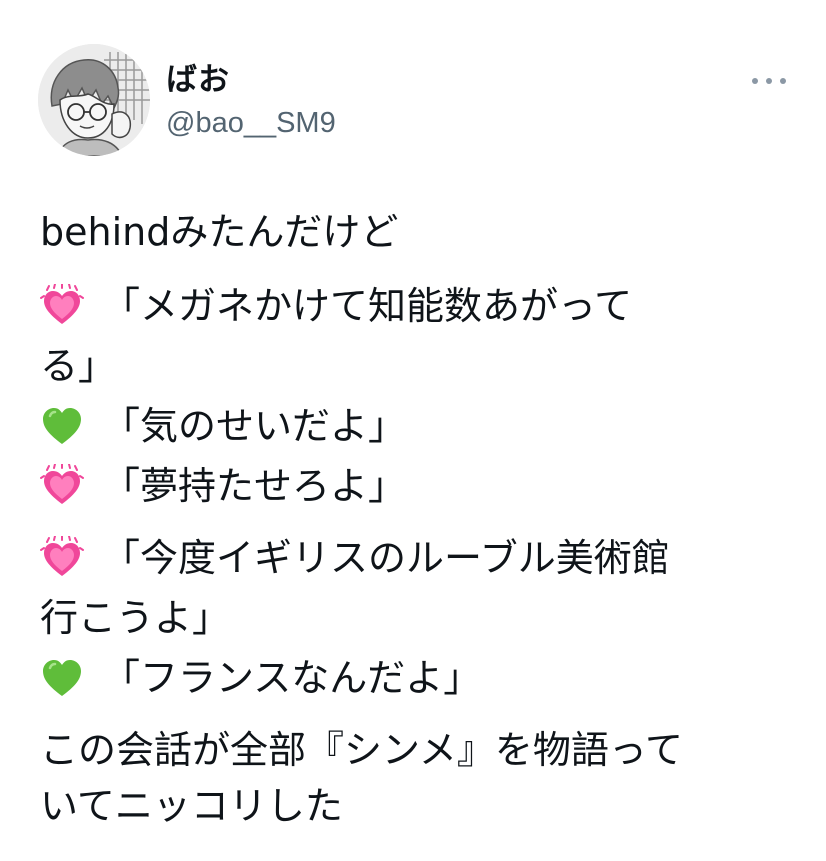 This screenshot has height=861, width=826. I want to click on tweet-line-text: いてニッコリした, so click(191, 806).